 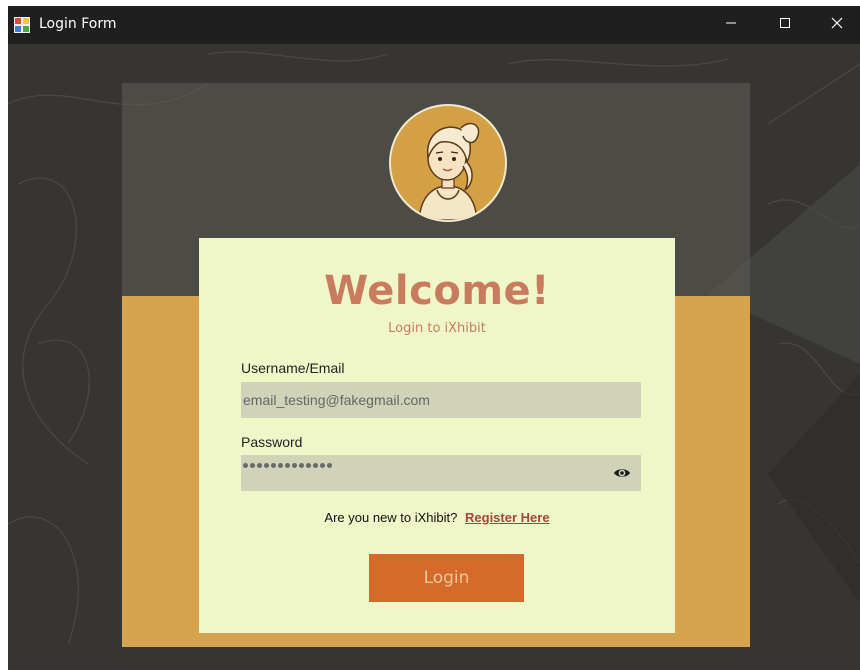 I want to click on register-prompt-text: Are you new to iXhibit?, so click(x=391, y=517).